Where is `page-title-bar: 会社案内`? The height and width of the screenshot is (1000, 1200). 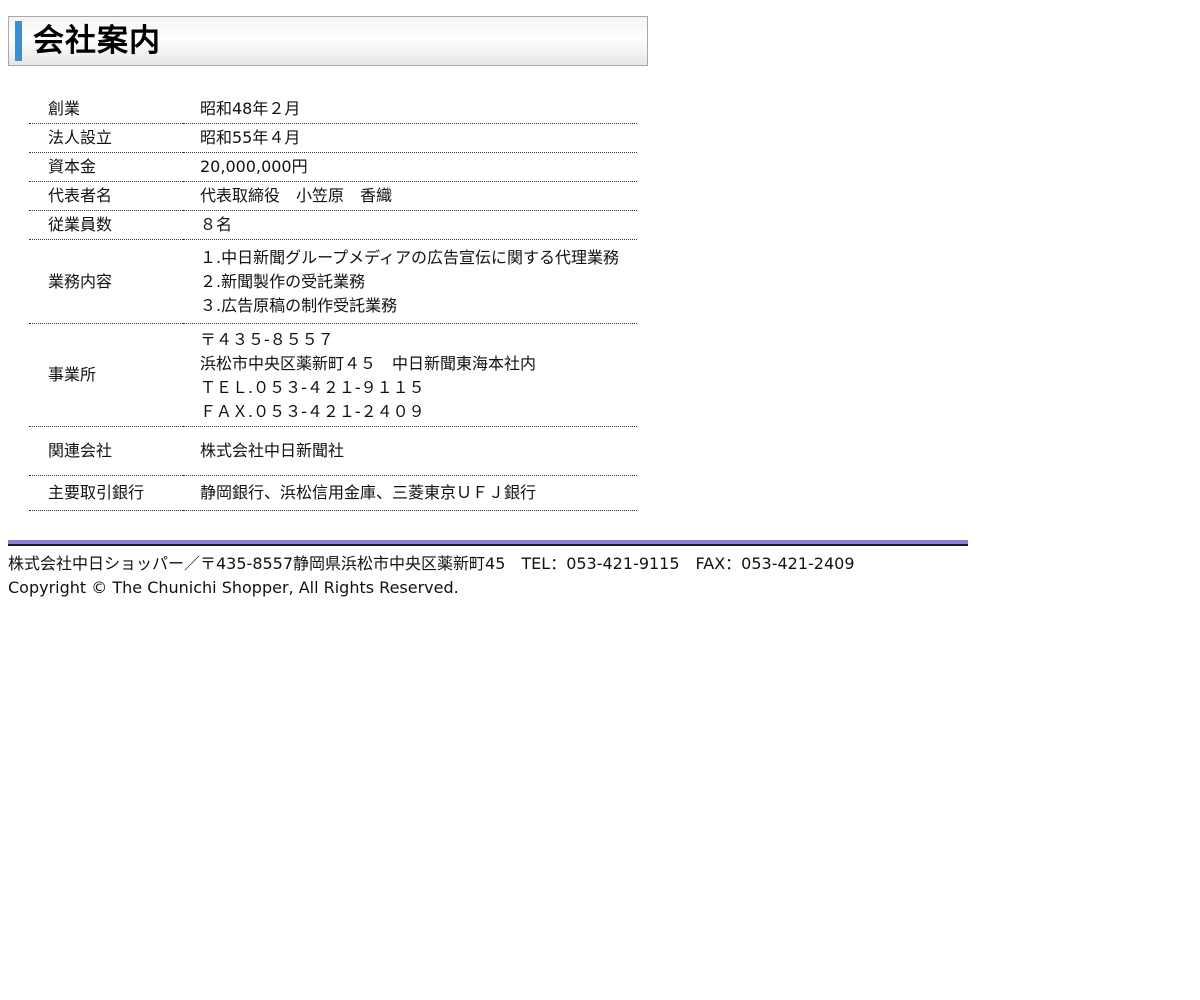
page-title-bar: 会社案内 is located at coordinates (328, 41).